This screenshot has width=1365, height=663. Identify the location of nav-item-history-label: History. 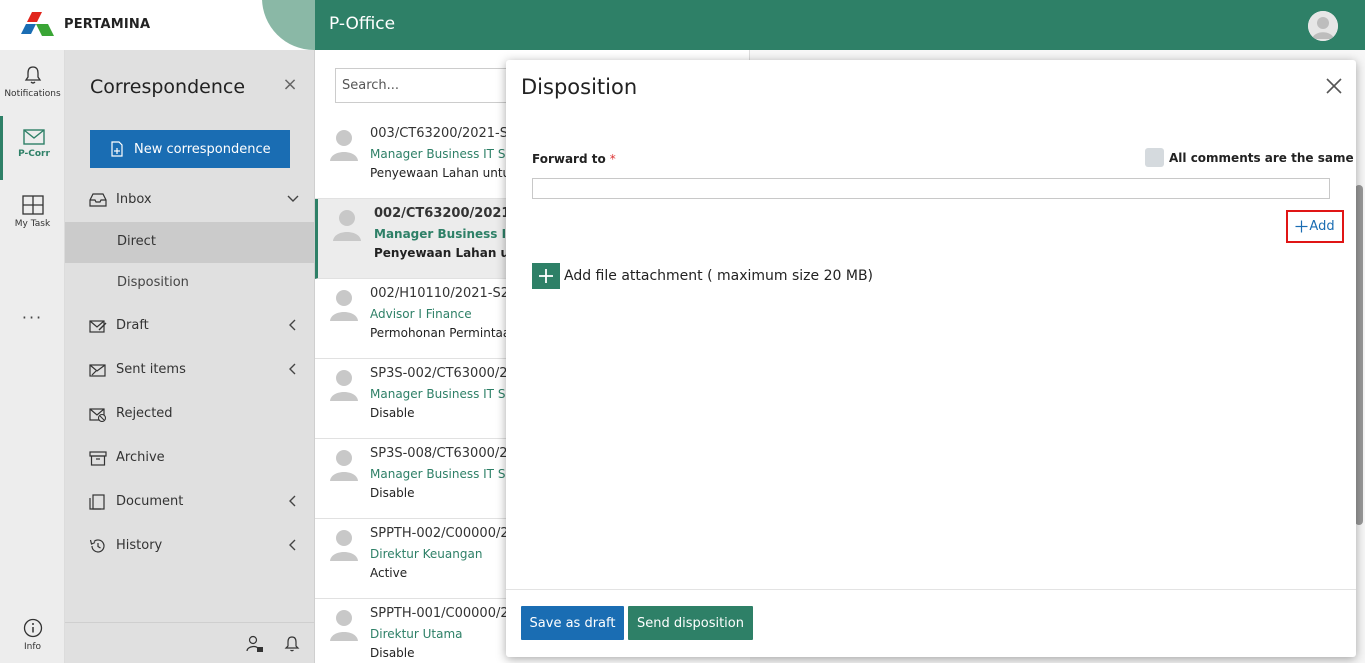
(139, 545).